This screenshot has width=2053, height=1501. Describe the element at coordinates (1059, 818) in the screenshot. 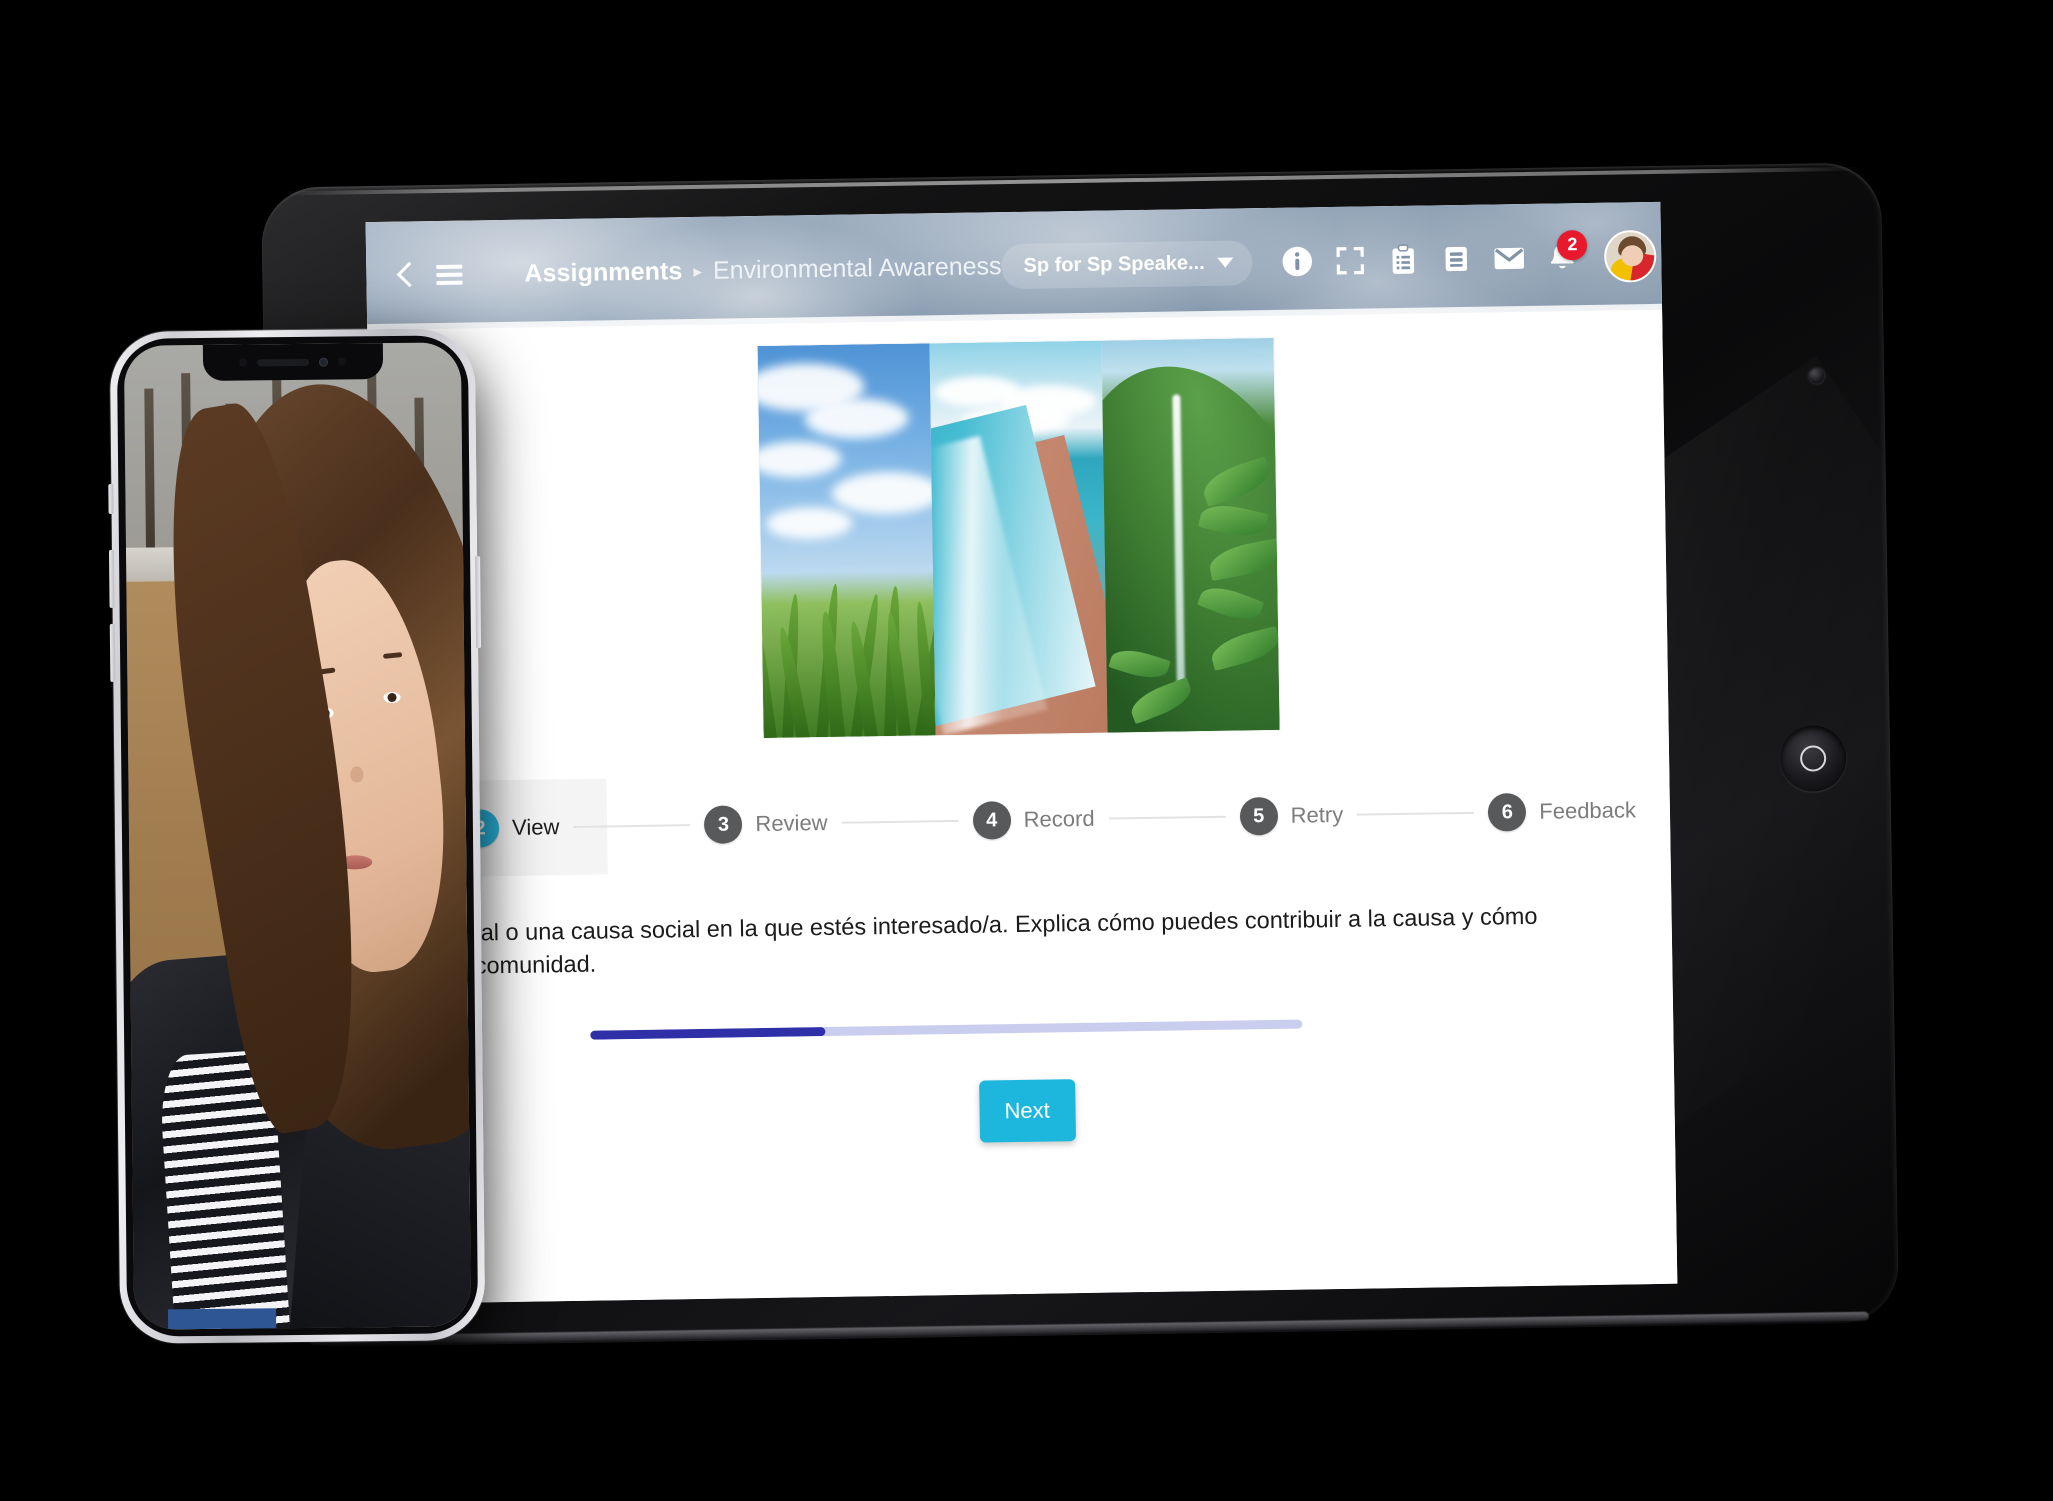

I see `step-label: Record` at that location.